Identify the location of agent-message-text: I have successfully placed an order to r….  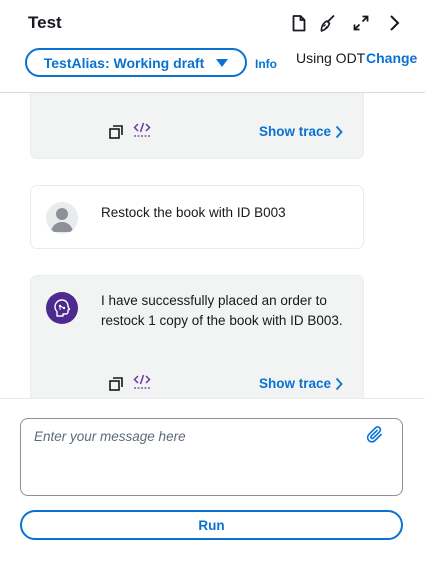
(222, 310).